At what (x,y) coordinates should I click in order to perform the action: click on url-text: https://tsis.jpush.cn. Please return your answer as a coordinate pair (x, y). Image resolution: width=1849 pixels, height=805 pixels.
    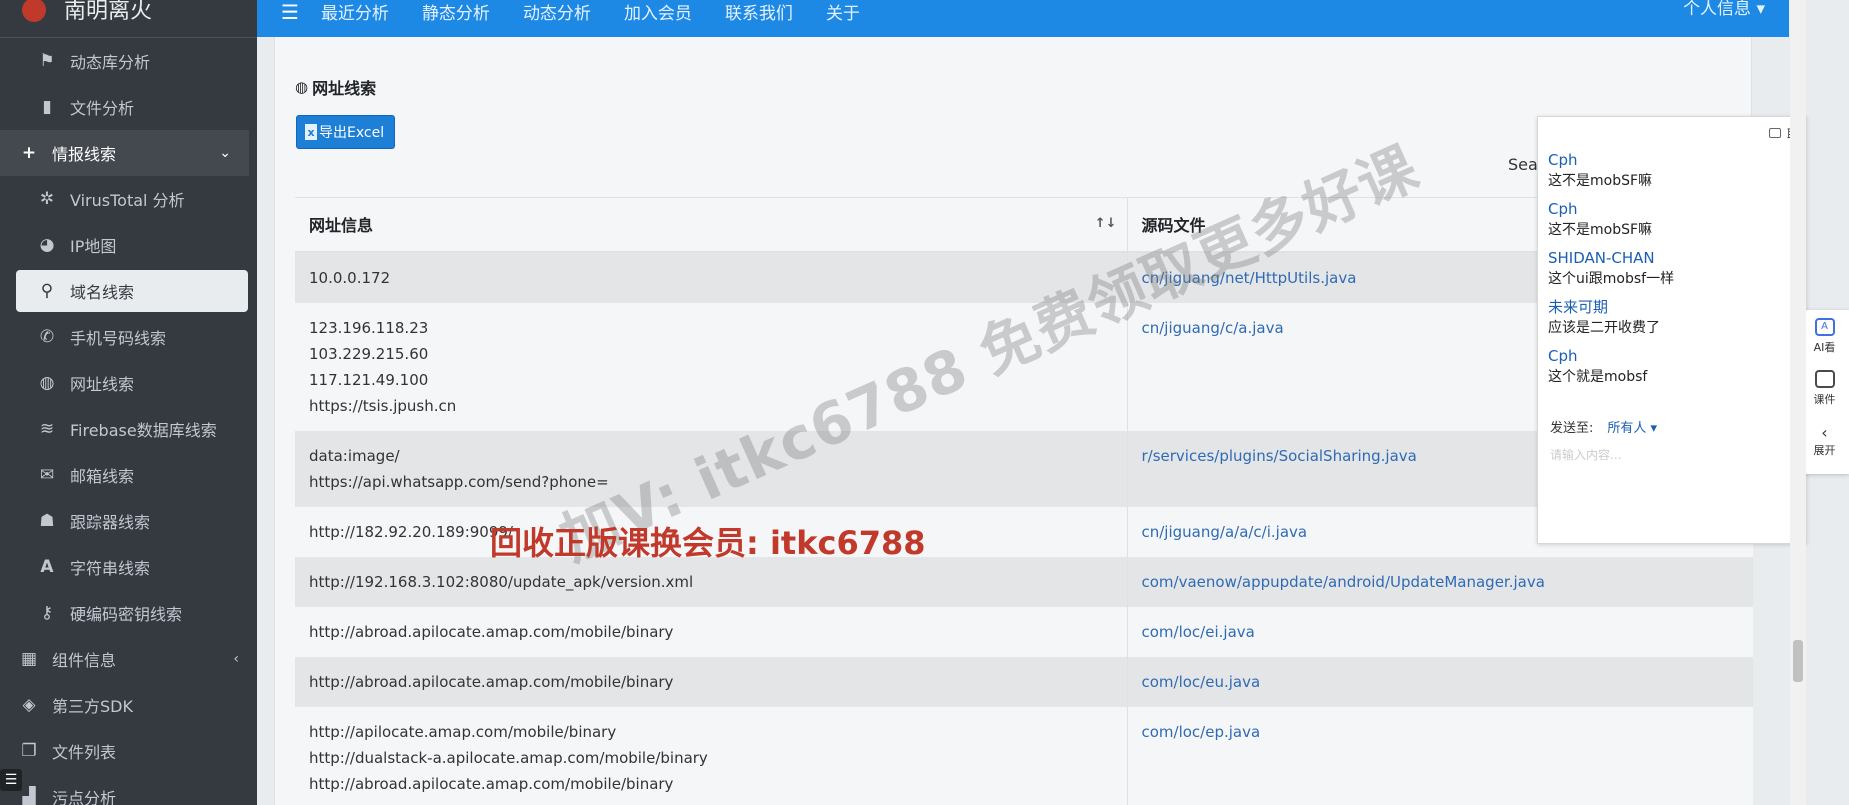
    Looking at the image, I should click on (383, 405).